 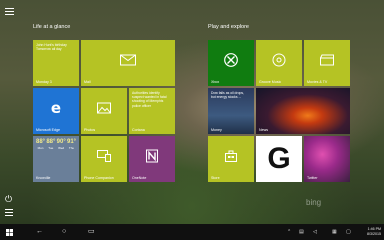 I want to click on taskbar: ← ○ ▭ ⌃ ▤ ◁ ▦ ▢ 1:46 PM 8/3/2015, so click(x=192, y=232).